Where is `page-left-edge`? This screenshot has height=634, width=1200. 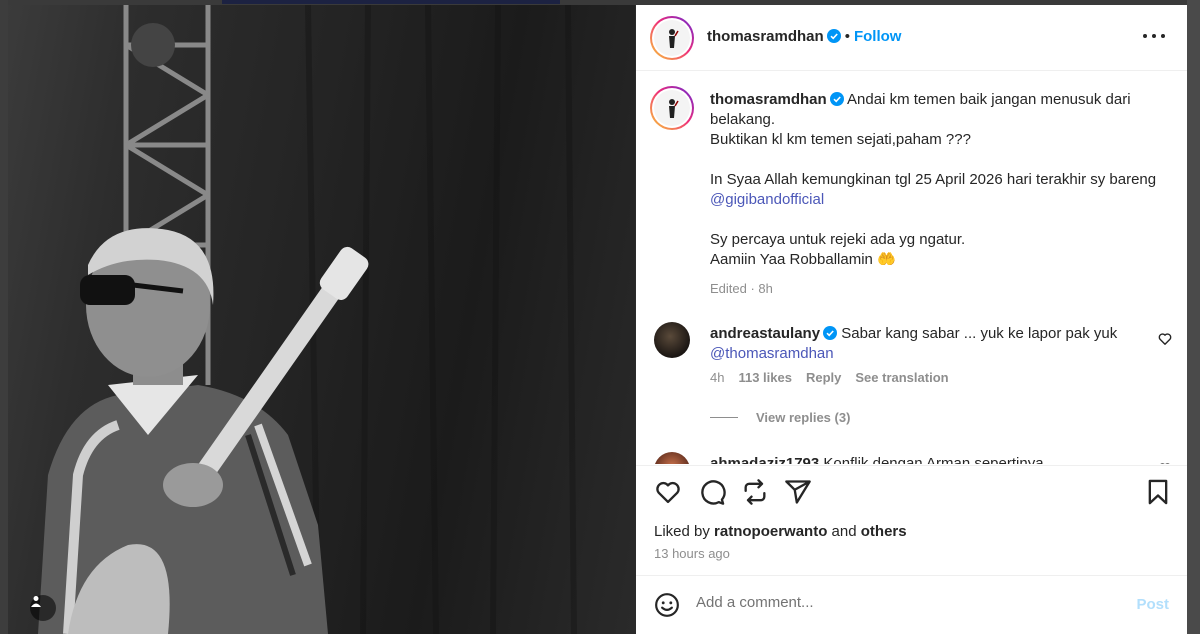
page-left-edge is located at coordinates (4, 317).